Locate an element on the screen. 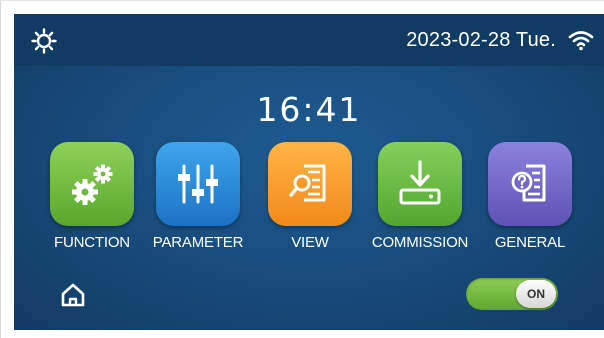 This screenshot has height=338, width=604. document-help-icon is located at coordinates (528, 183).